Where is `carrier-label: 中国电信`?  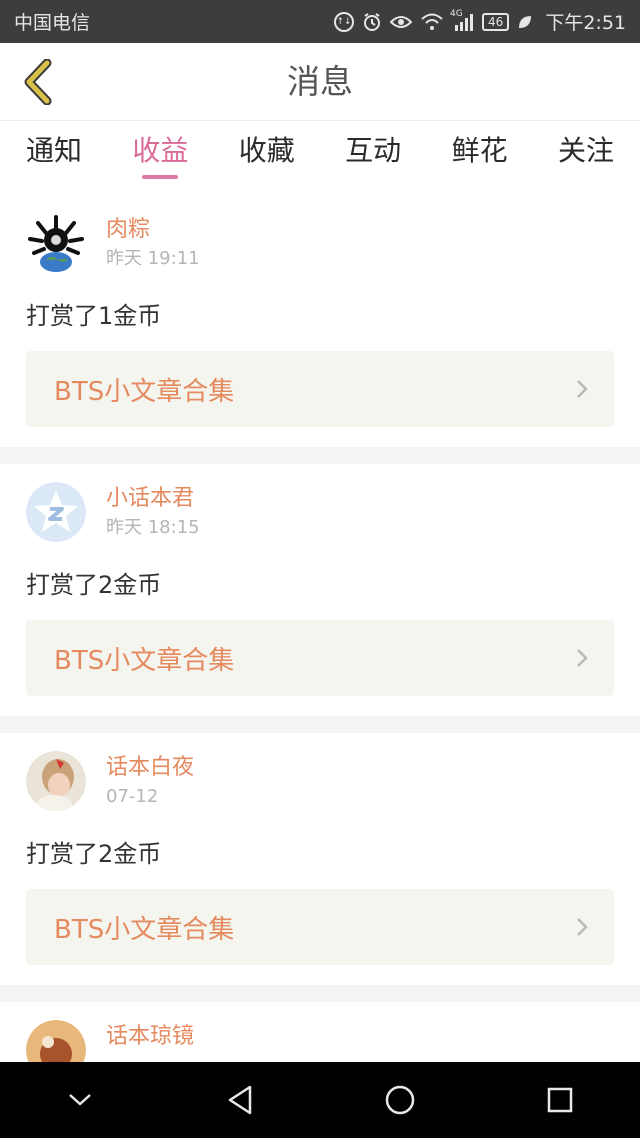
carrier-label: 中国电信 is located at coordinates (52, 23).